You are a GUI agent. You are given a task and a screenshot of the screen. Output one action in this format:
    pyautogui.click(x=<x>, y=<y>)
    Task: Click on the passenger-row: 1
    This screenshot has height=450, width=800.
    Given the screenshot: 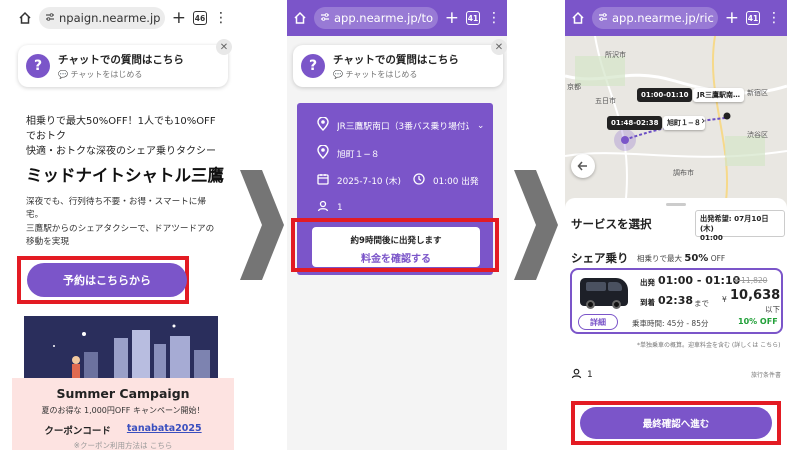 What is the action you would take?
    pyautogui.click(x=582, y=375)
    